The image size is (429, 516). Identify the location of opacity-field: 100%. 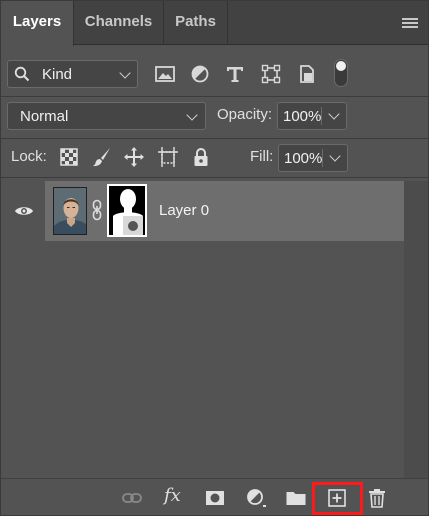
(312, 116).